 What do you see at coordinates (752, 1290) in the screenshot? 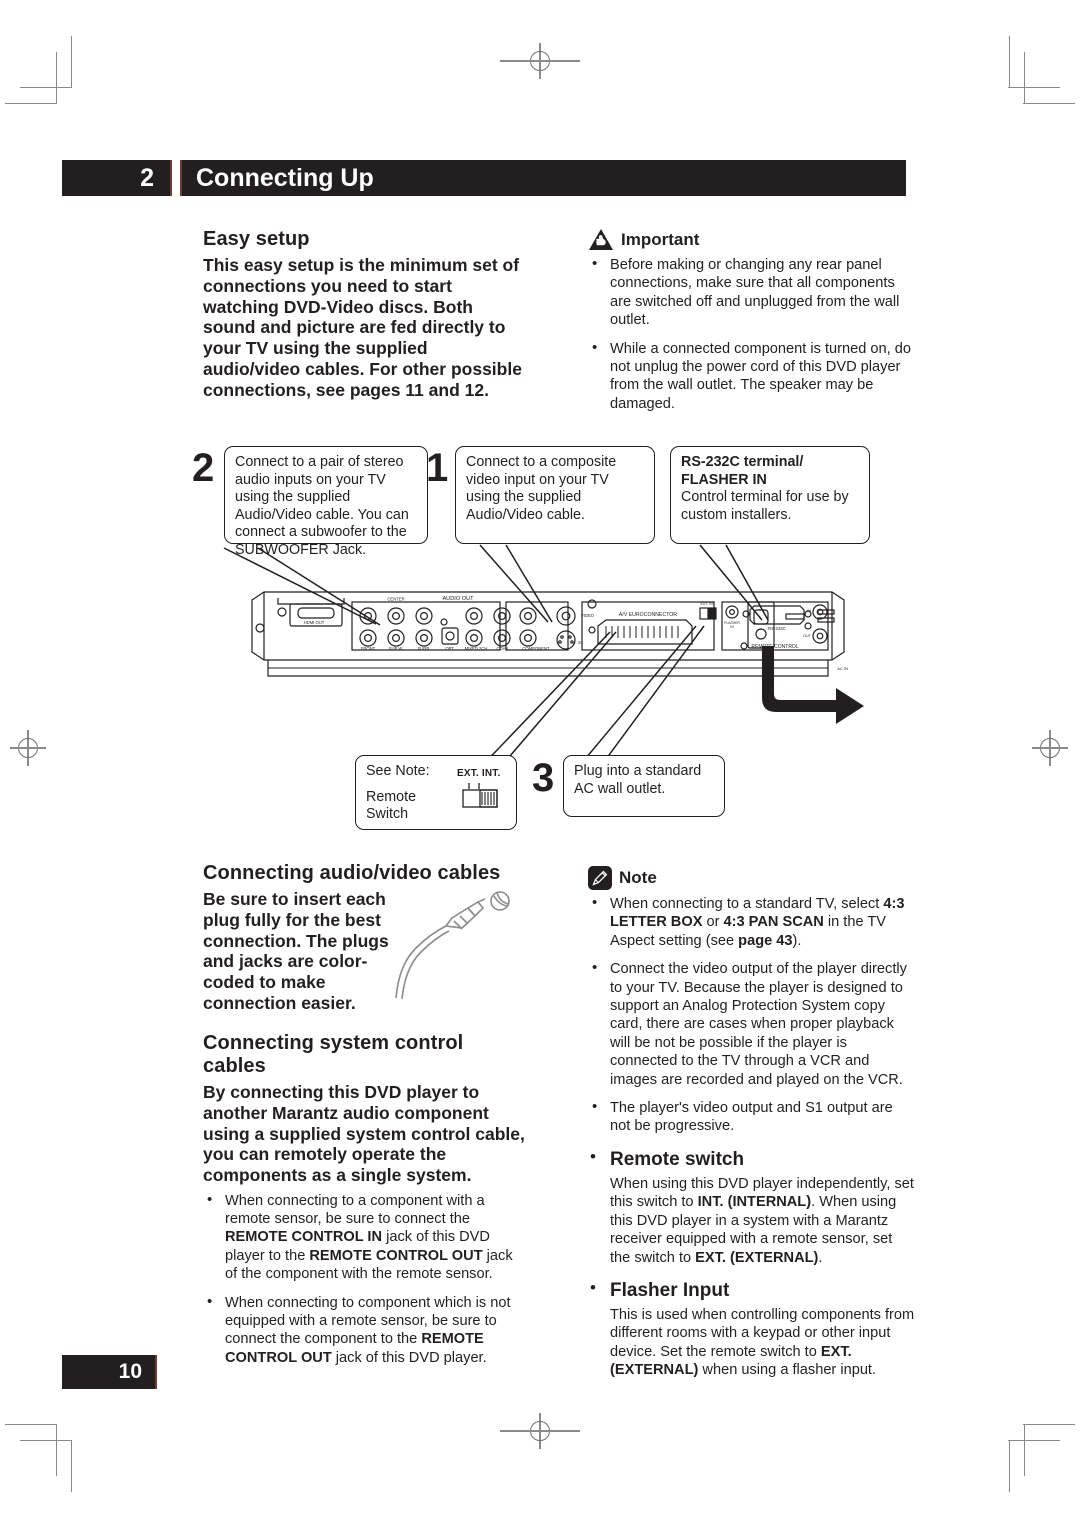
I see `flasher-input-heading: Flasher Input` at bounding box center [752, 1290].